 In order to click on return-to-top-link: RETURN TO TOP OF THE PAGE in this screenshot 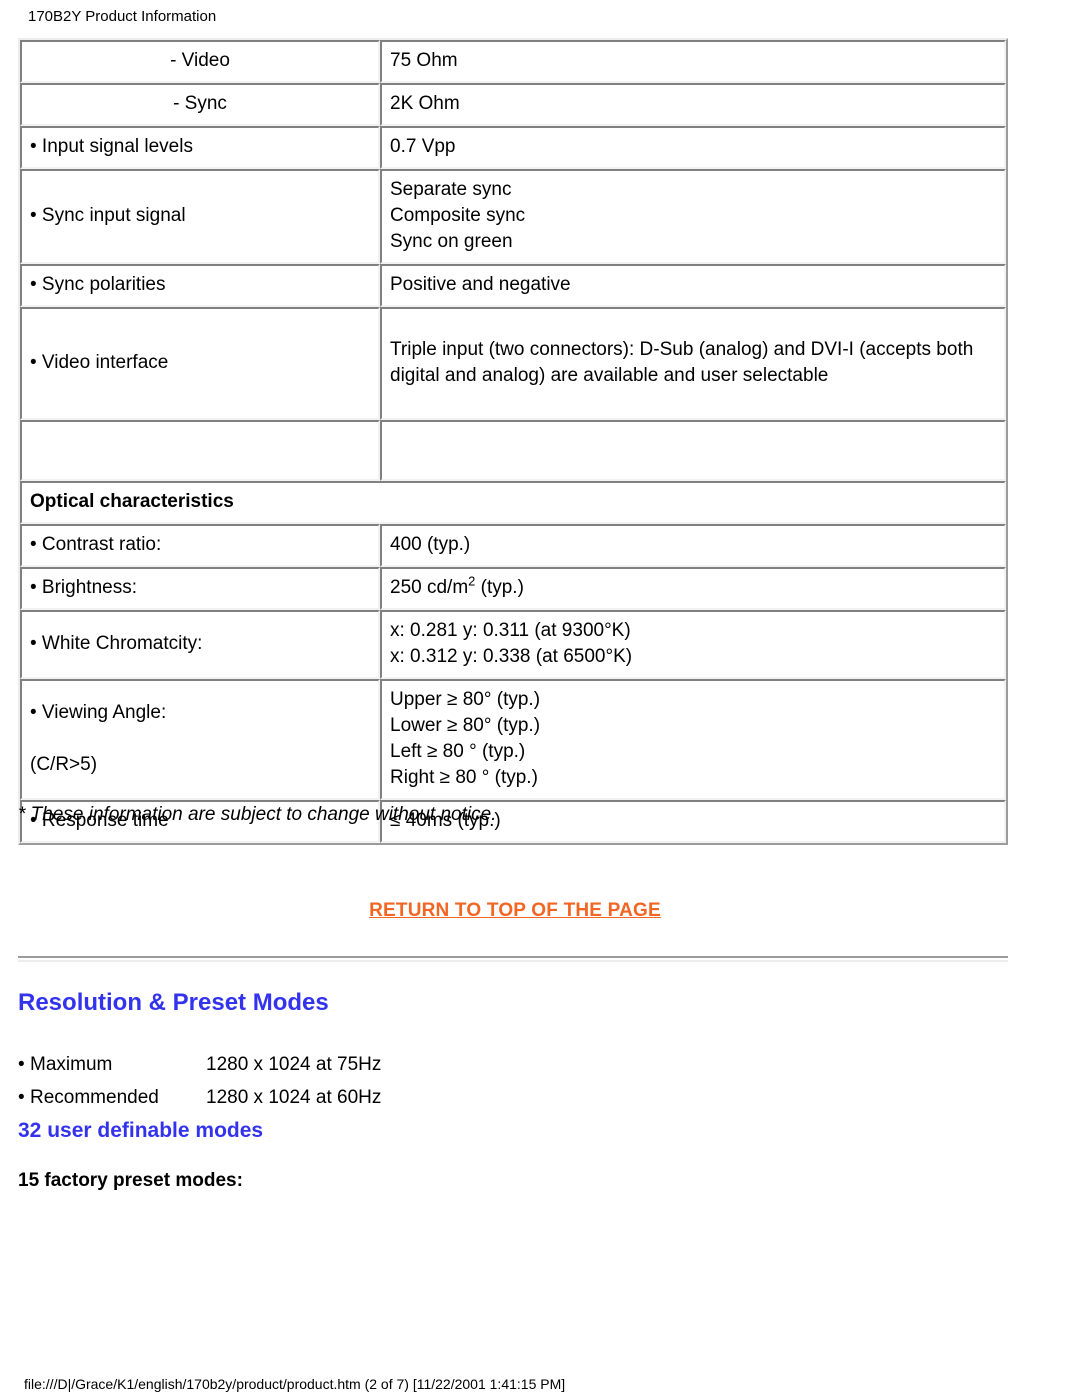, I will do `click(515, 910)`.